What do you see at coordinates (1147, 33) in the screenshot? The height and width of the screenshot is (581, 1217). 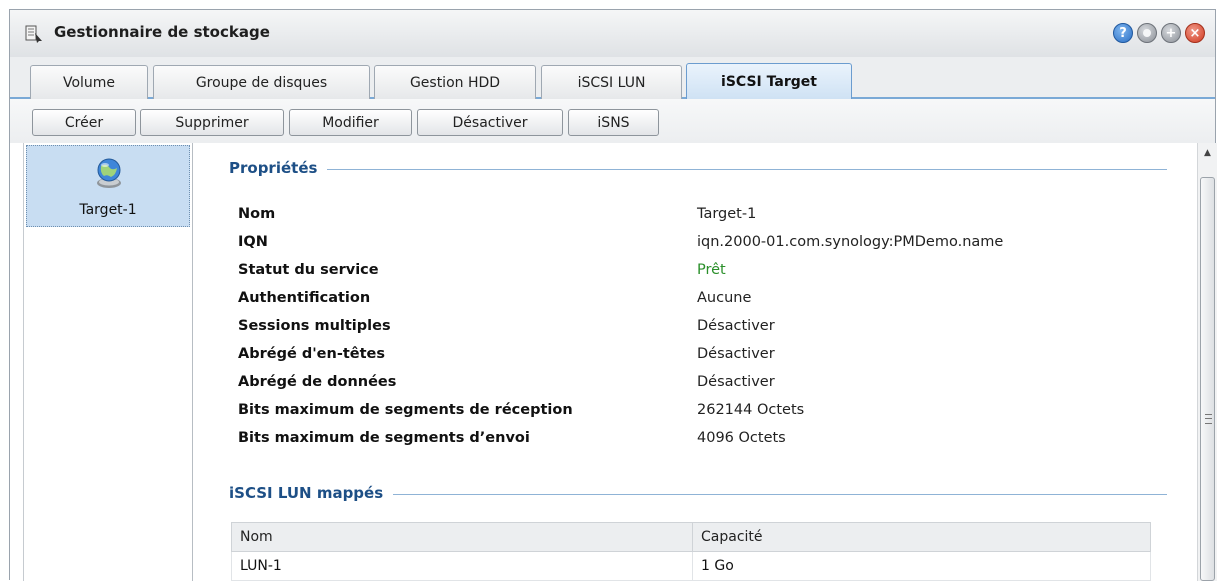 I see `minimize-icon` at bounding box center [1147, 33].